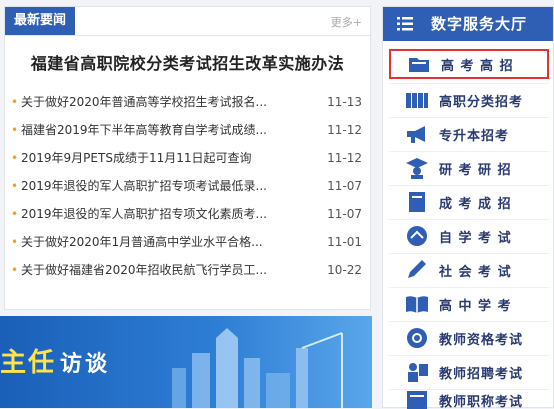 This screenshot has width=554, height=409. I want to click on service-item-zhicheng: 教师职称考试, so click(469, 400).